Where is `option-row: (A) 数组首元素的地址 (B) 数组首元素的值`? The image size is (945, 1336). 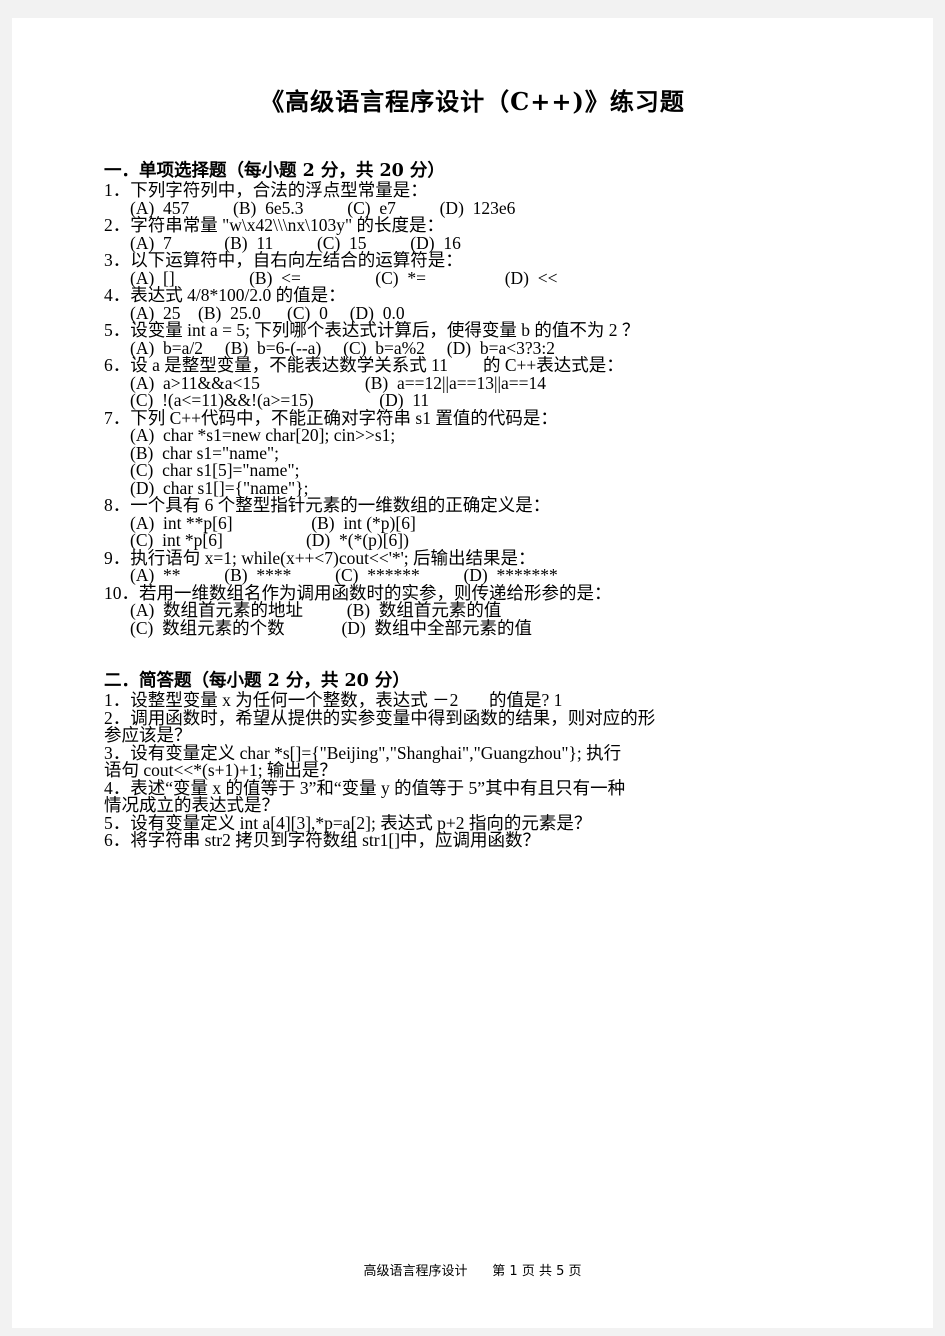 option-row: (A) 数组首元素的地址 (B) 数组首元素的值 is located at coordinates (316, 610).